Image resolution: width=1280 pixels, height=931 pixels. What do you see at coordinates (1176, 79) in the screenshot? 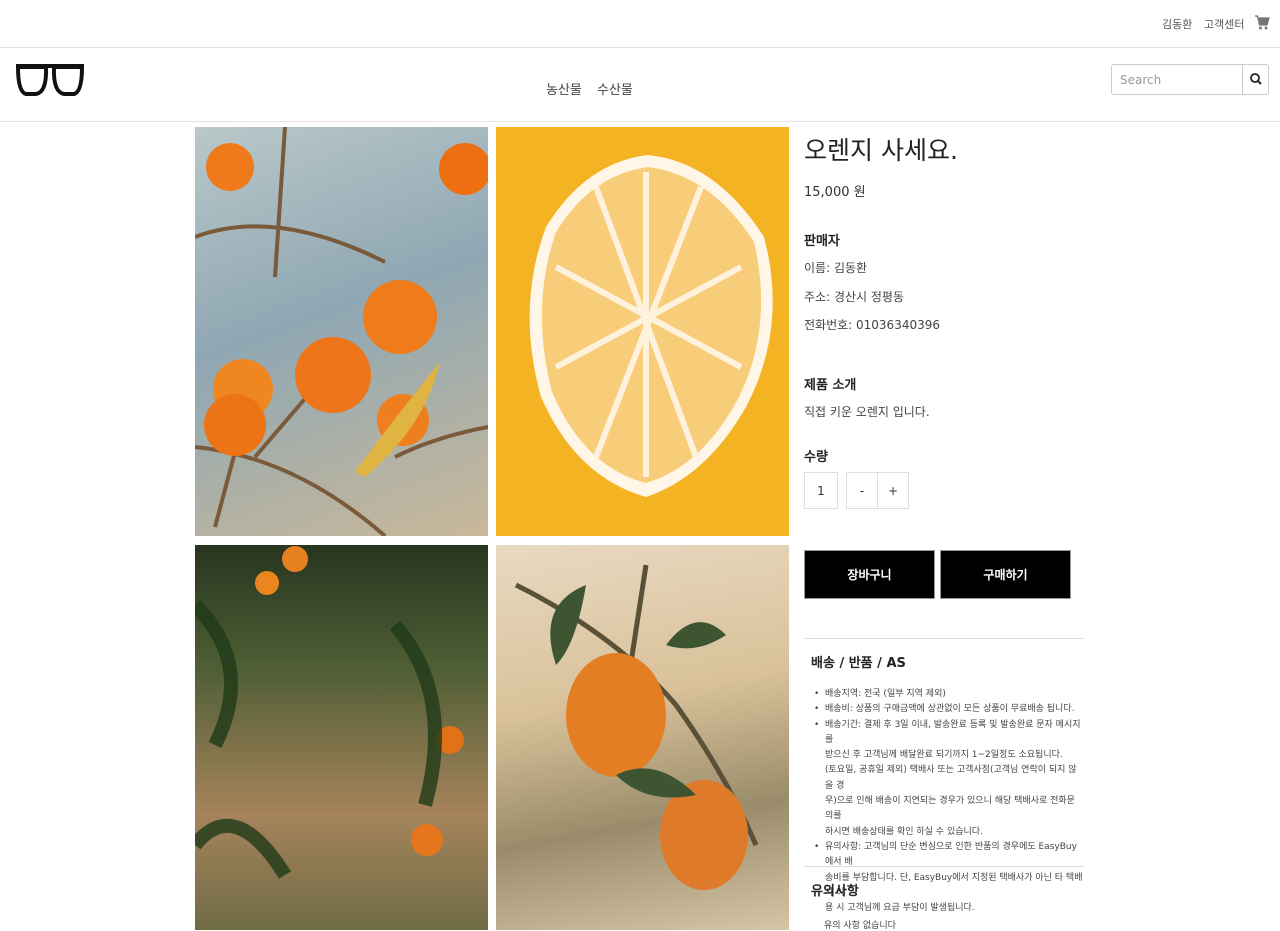
I see `search-input` at bounding box center [1176, 79].